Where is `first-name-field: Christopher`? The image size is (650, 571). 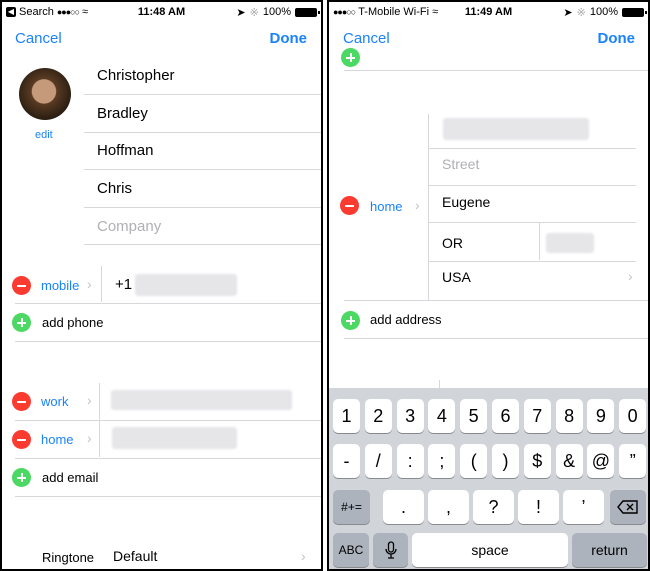
first-name-field: Christopher is located at coordinates (136, 75).